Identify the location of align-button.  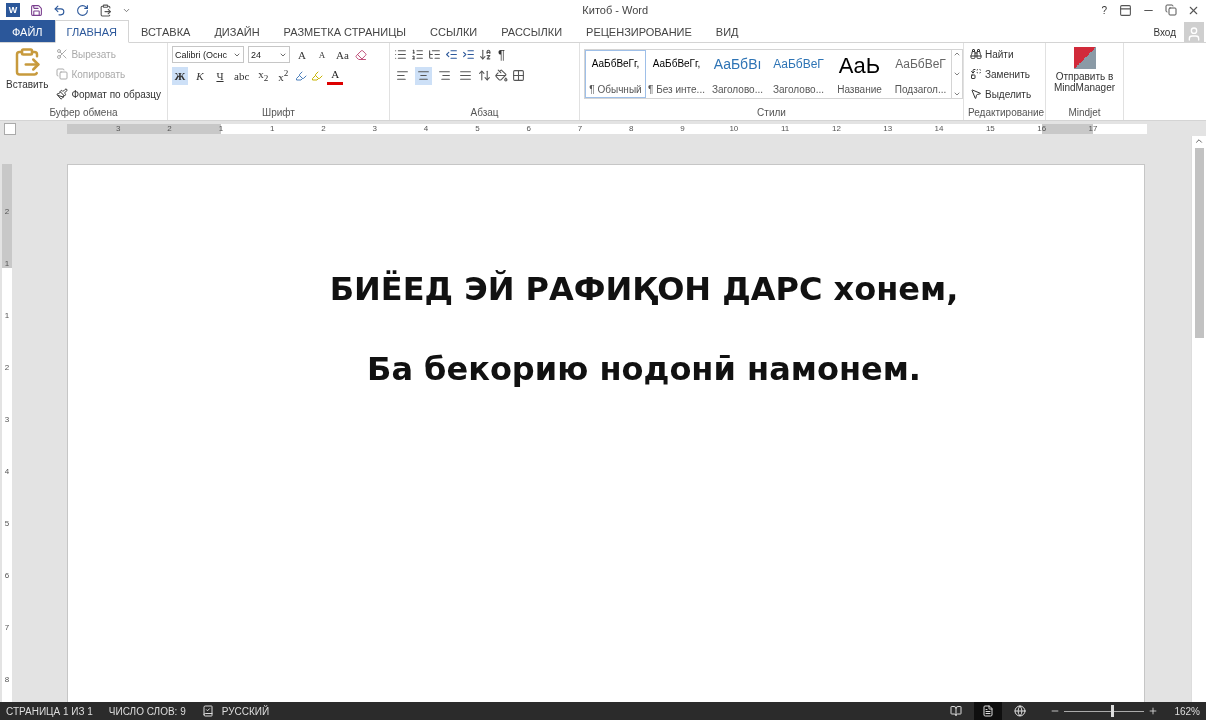
(423, 75).